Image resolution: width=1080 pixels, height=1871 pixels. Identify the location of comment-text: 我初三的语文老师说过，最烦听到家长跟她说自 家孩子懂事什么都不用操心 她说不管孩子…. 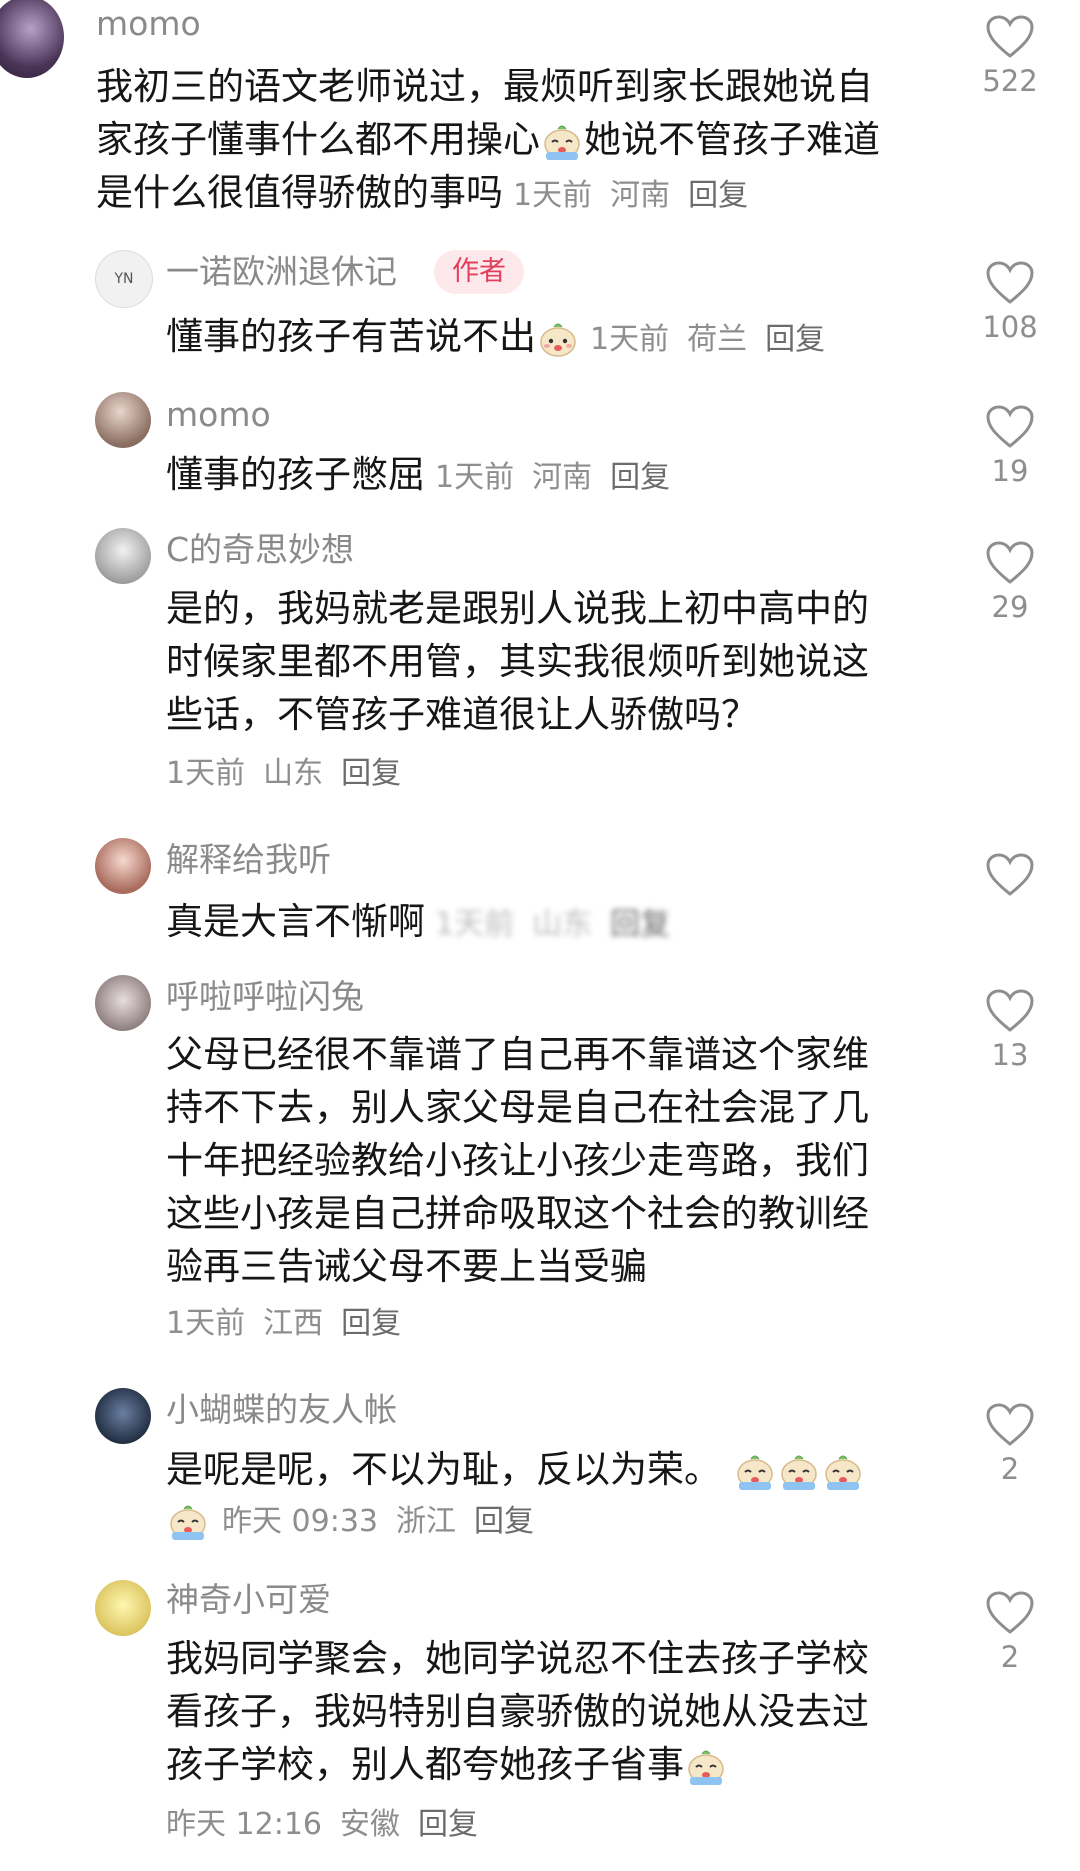
(488, 139).